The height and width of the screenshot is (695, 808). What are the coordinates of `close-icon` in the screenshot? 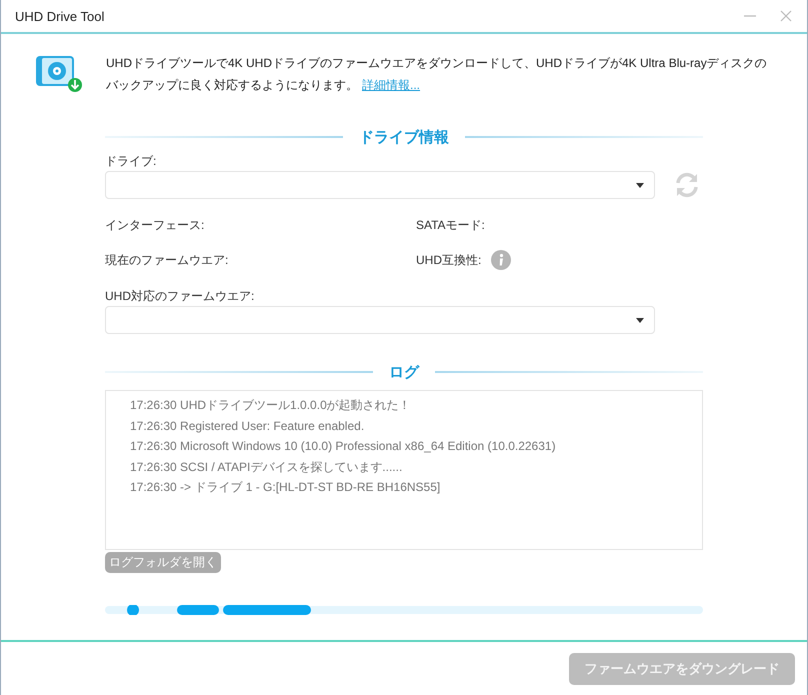 It's located at (786, 16).